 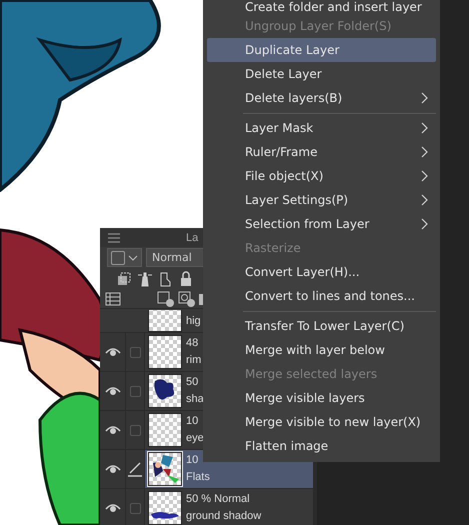 What do you see at coordinates (193, 321) in the screenshot?
I see `layer-name: hig` at bounding box center [193, 321].